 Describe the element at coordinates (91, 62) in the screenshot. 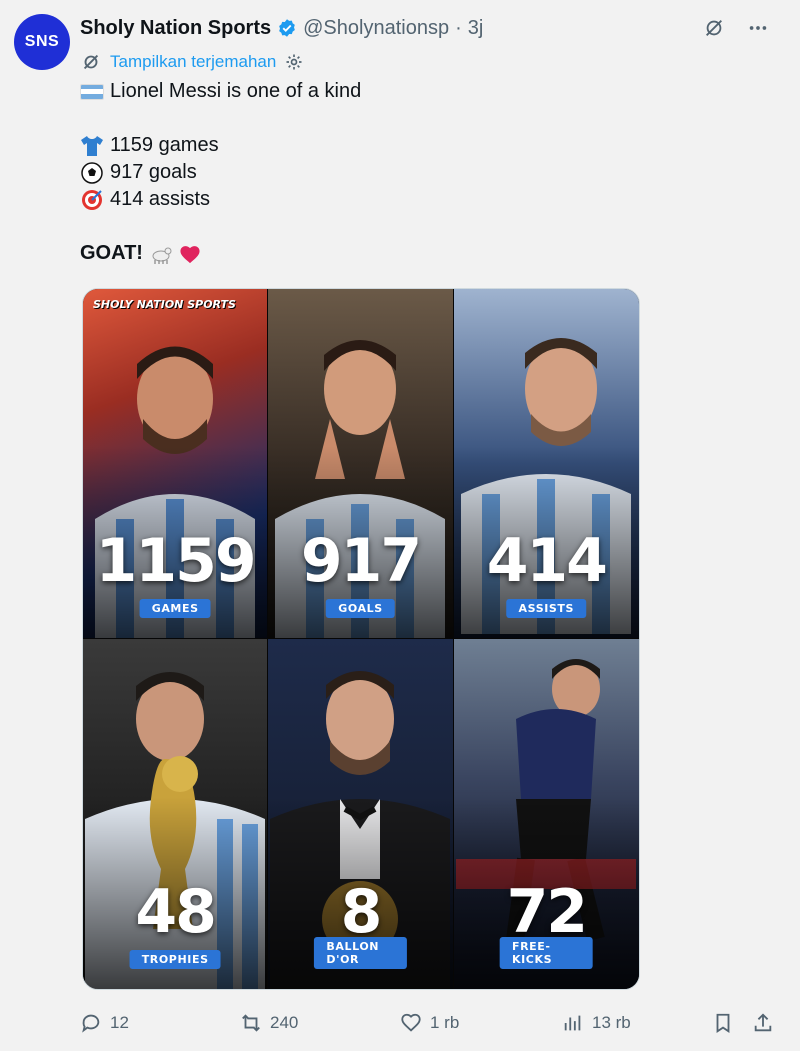

I see `grok-small-icon` at that location.